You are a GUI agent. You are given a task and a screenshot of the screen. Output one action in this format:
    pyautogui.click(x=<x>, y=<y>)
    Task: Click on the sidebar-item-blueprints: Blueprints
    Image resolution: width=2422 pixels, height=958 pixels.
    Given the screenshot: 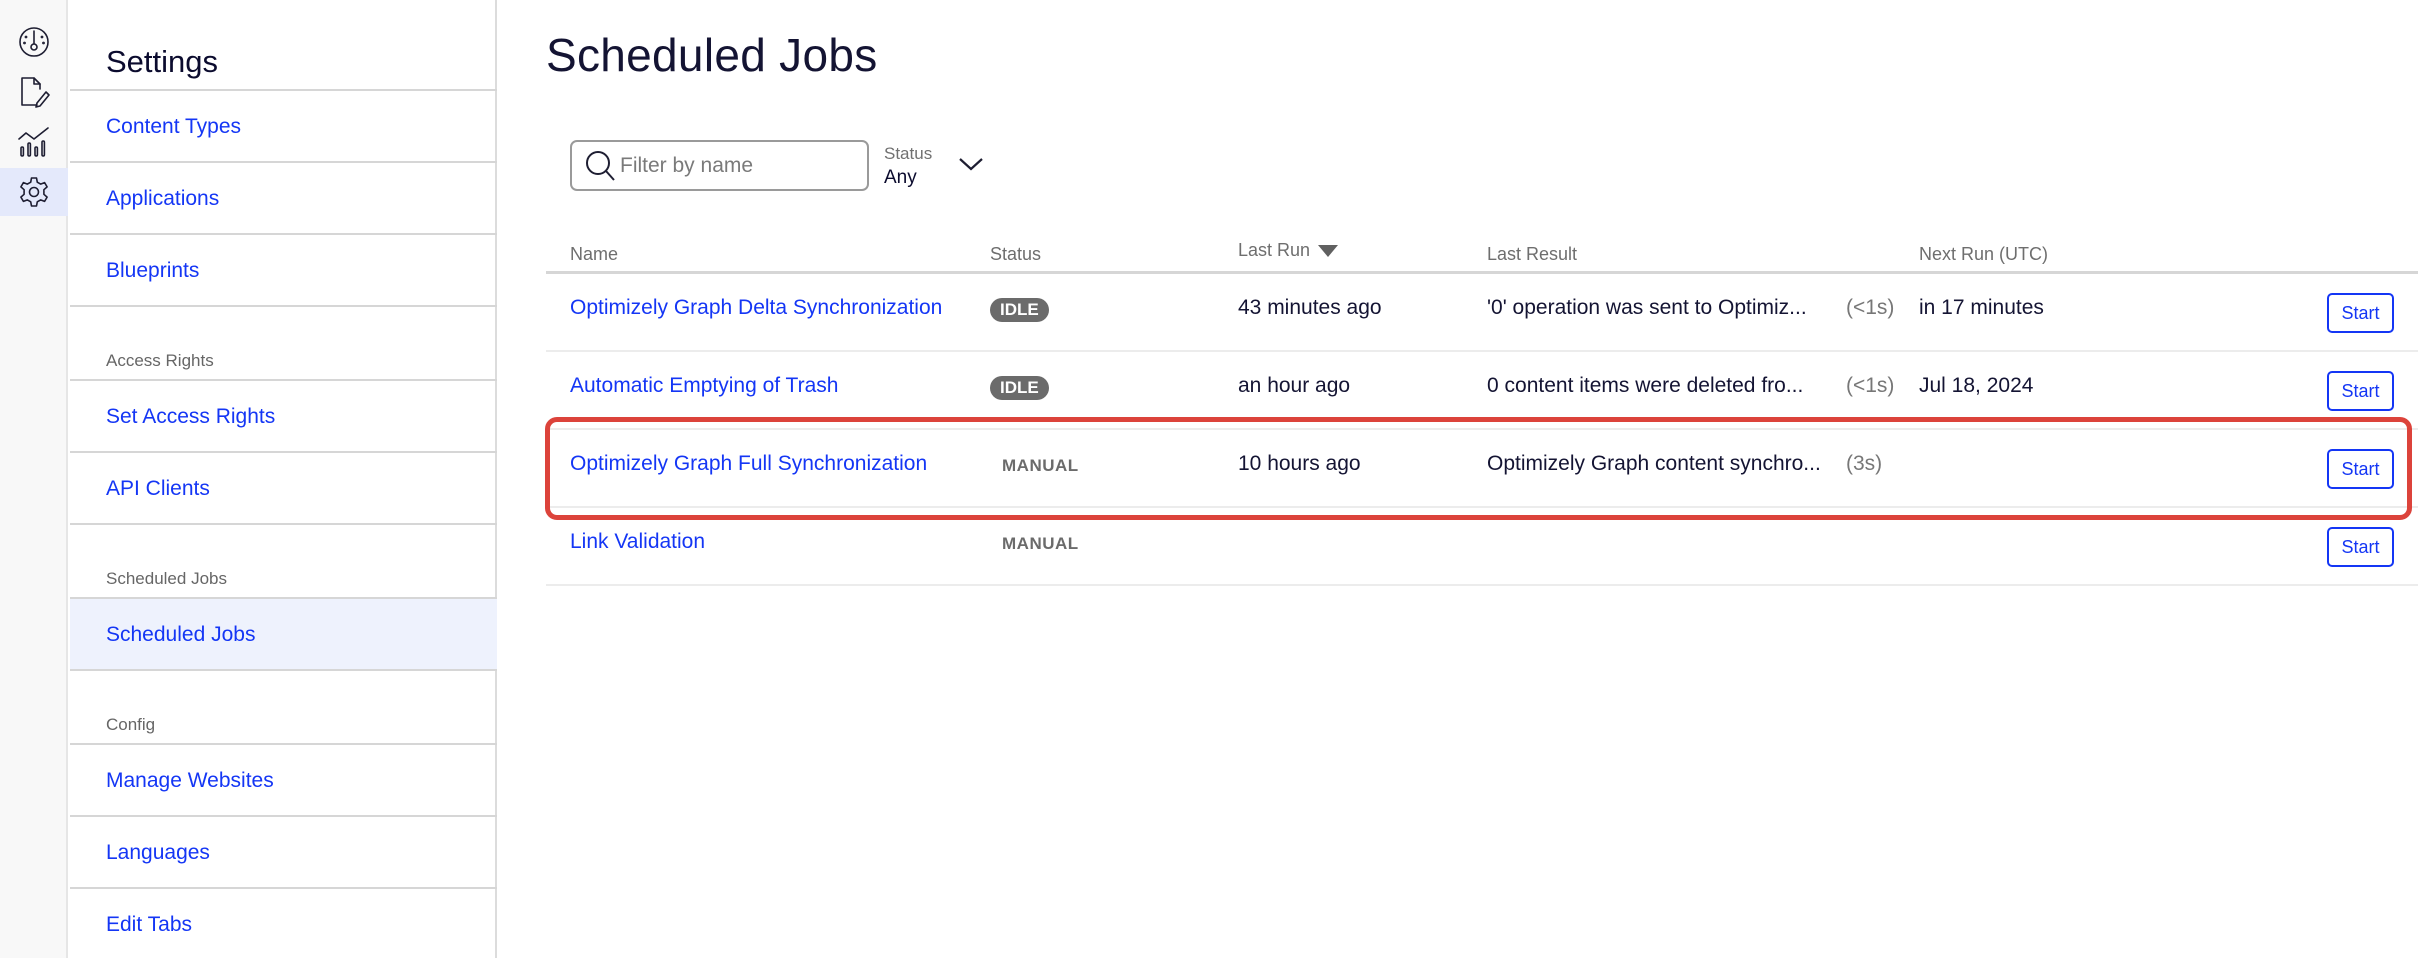 What is the action you would take?
    pyautogui.click(x=283, y=271)
    